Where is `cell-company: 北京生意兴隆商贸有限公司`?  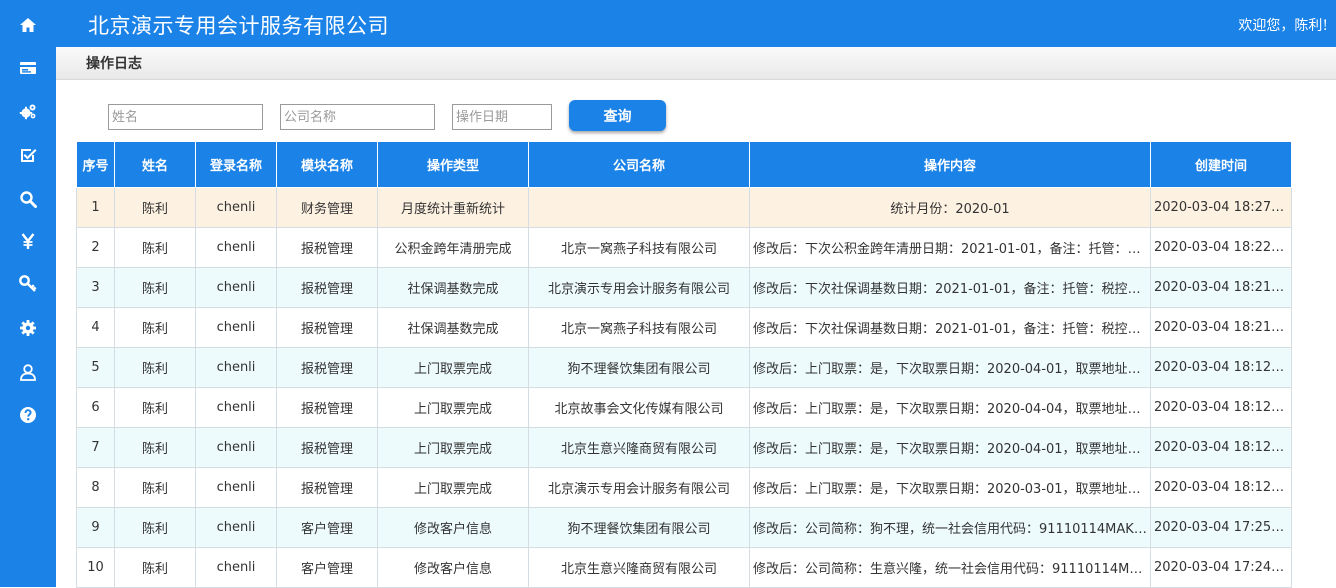
cell-company: 北京生意兴隆商贸有限公司 is located at coordinates (639, 447).